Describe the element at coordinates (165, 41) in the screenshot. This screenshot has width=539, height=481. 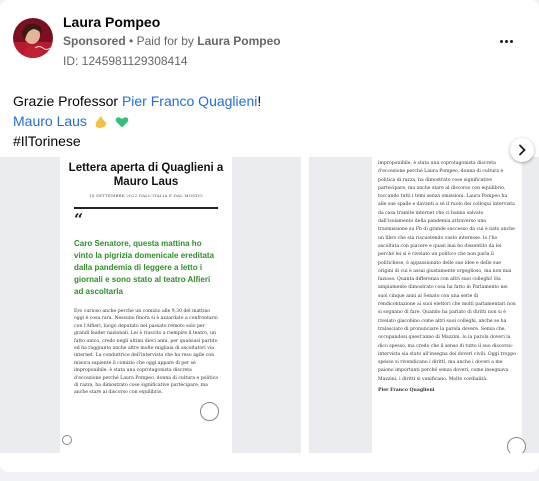
I see `paid-for-label: Paid for by` at that location.